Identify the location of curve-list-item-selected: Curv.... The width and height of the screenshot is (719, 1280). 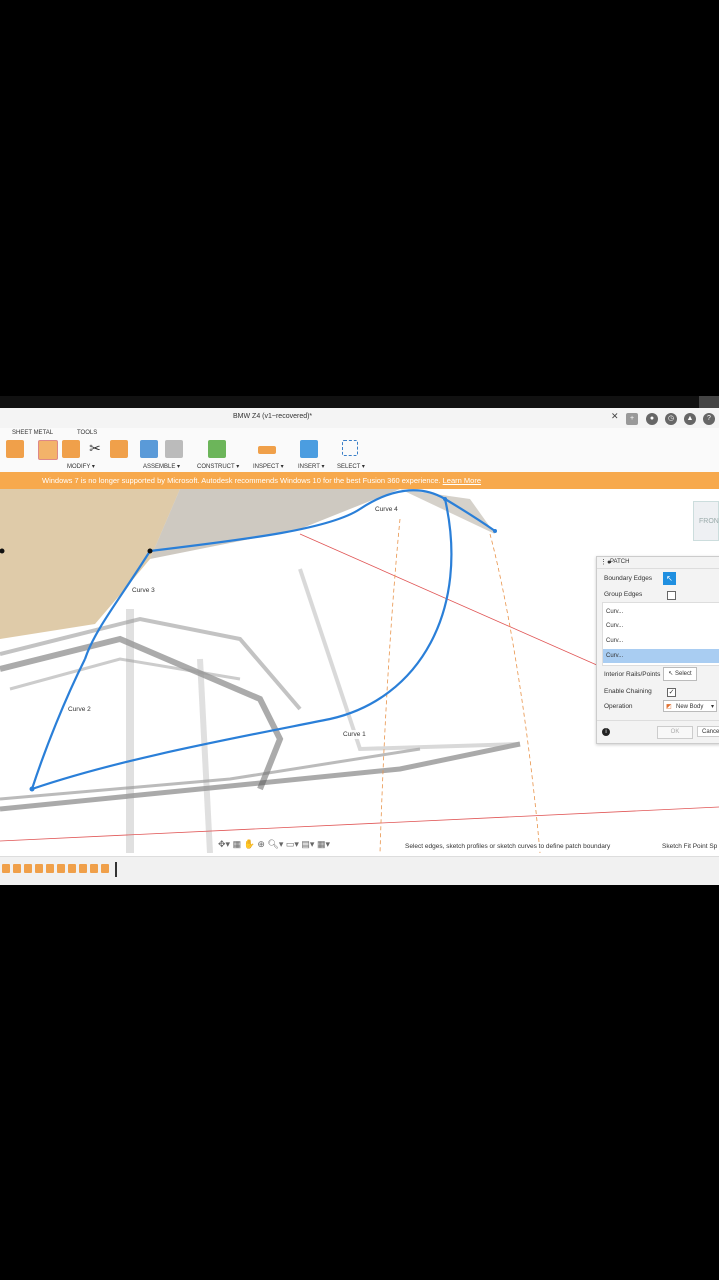
(661, 656).